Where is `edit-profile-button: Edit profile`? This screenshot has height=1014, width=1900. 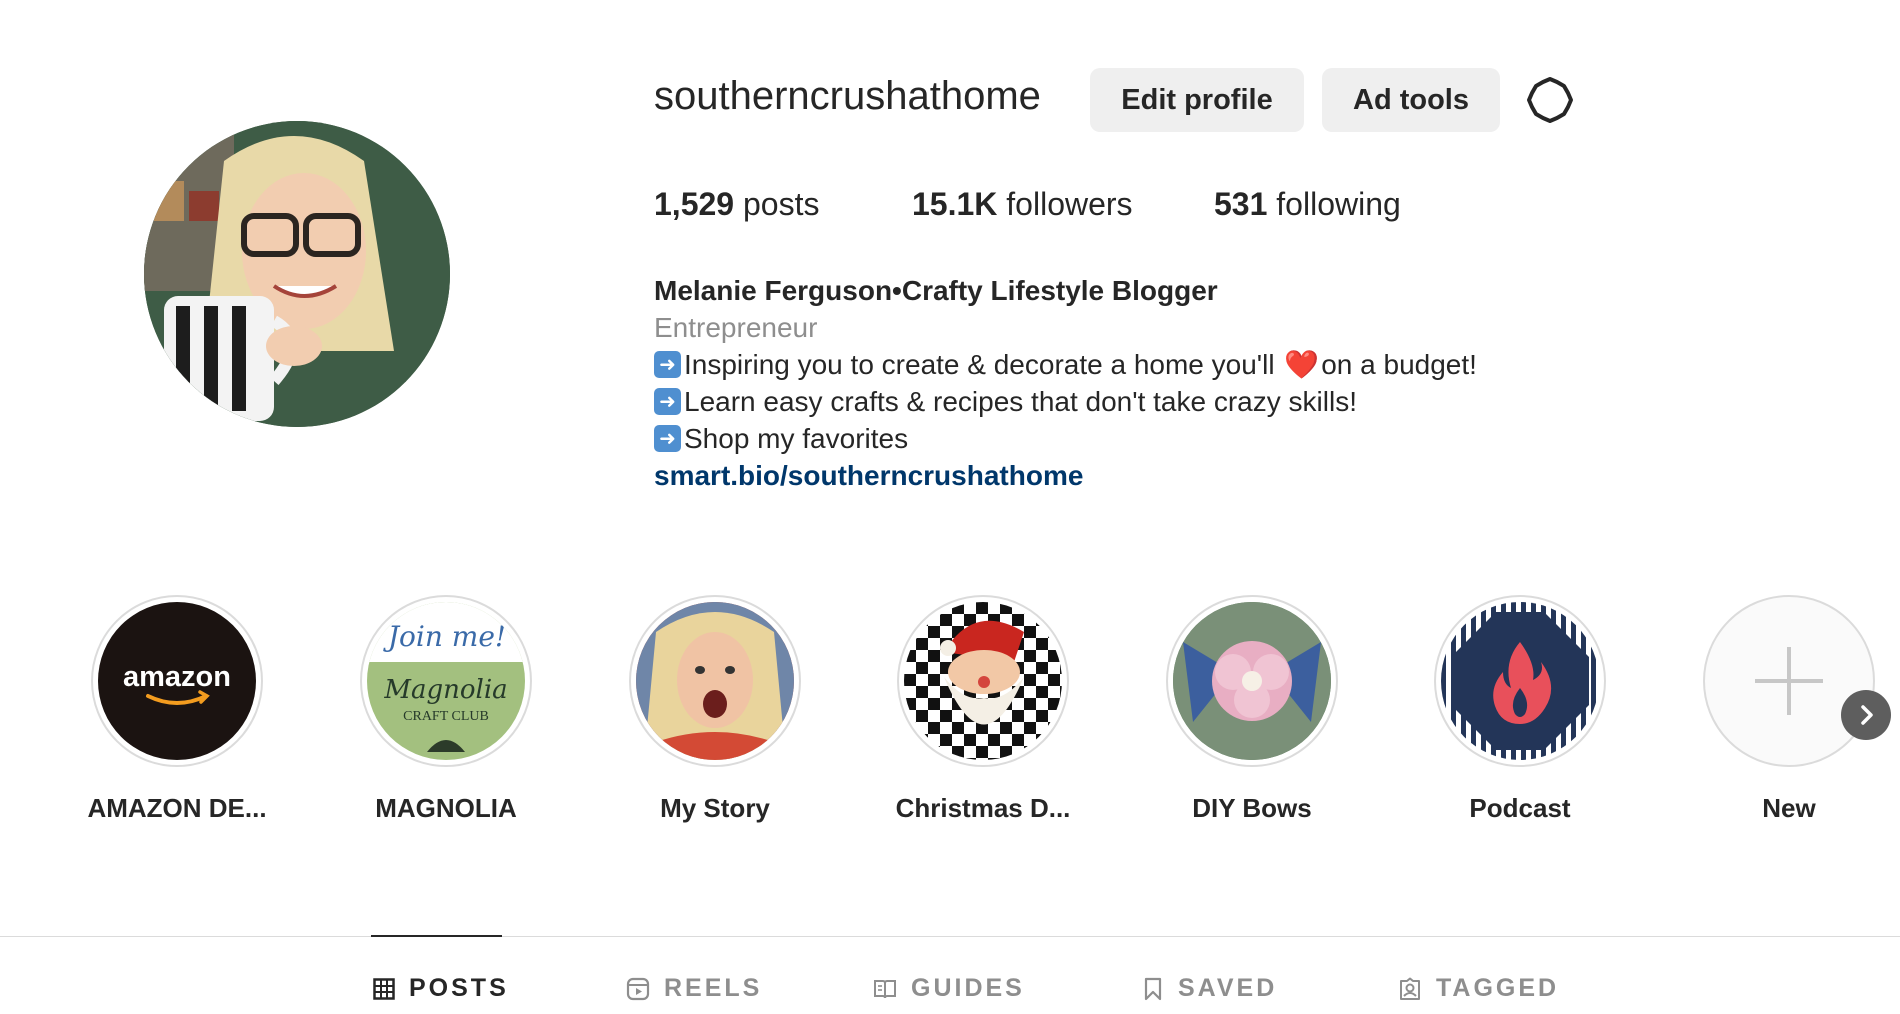
edit-profile-button: Edit profile is located at coordinates (1197, 100).